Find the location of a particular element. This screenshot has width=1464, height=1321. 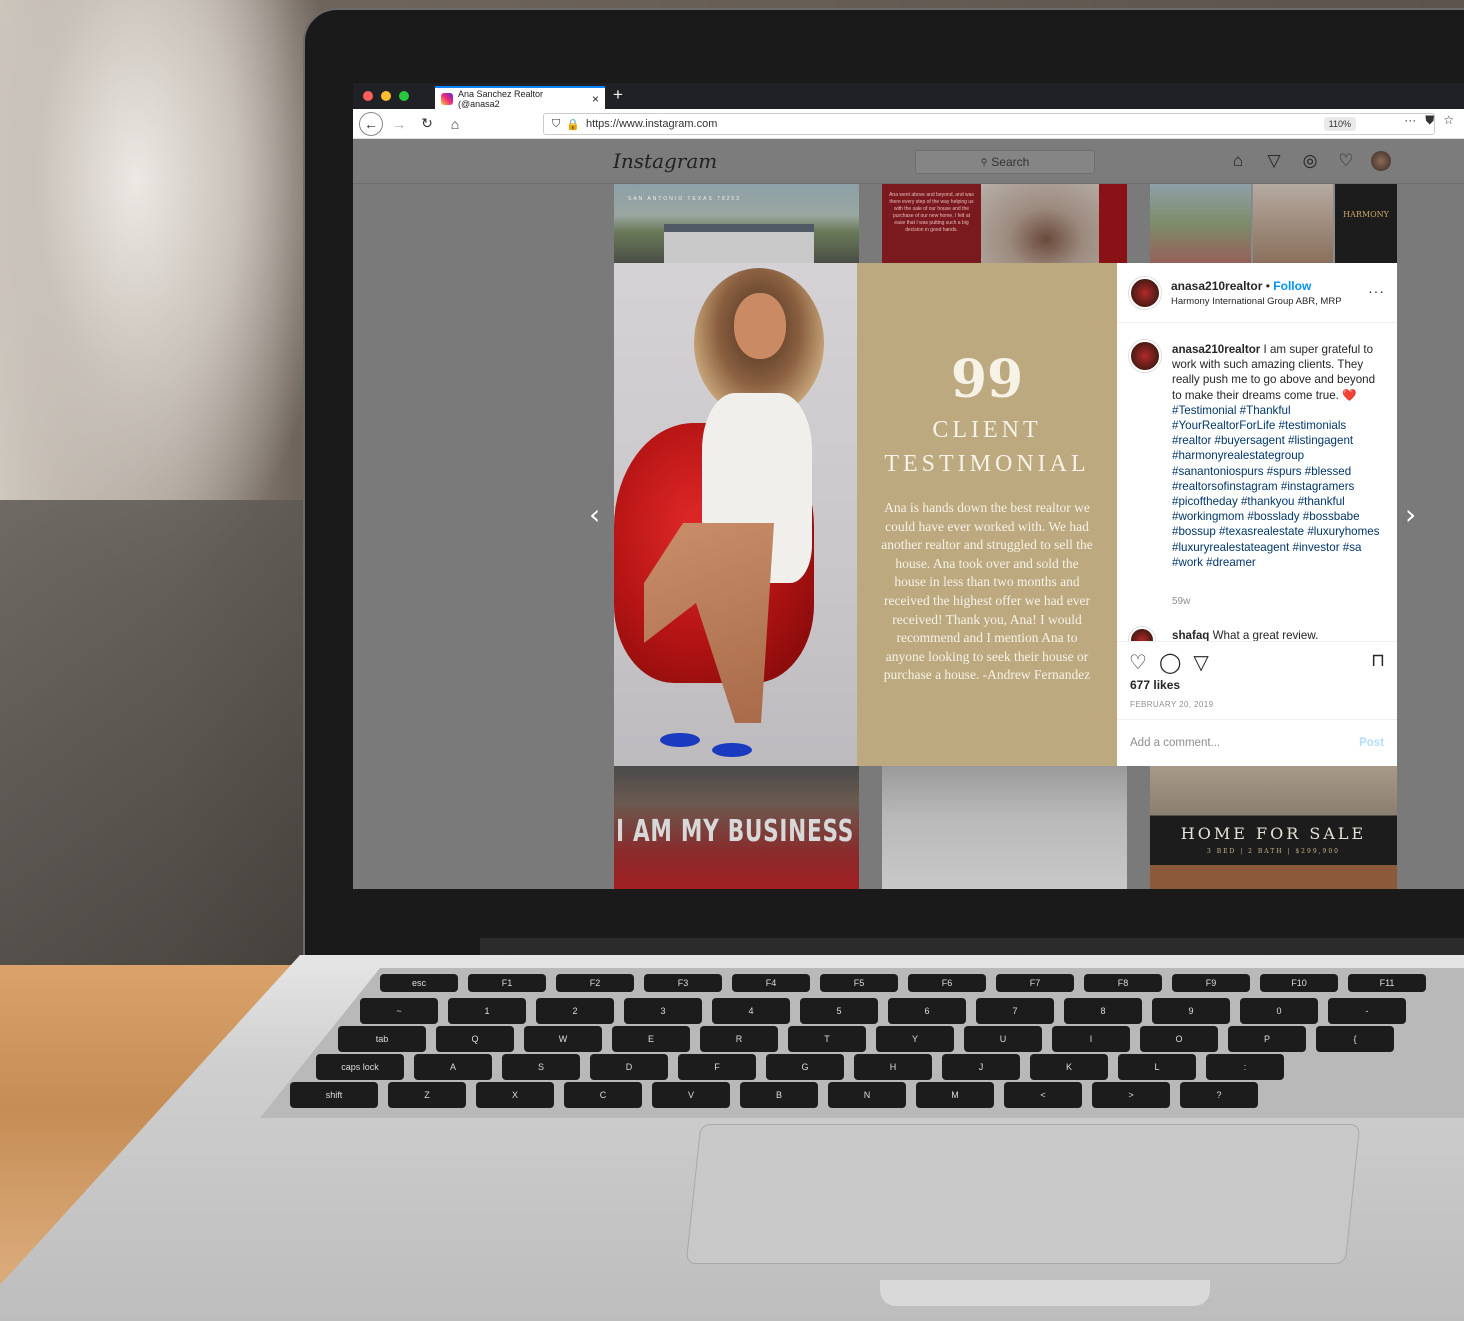

keyboard-key: D is located at coordinates (629, 1067).